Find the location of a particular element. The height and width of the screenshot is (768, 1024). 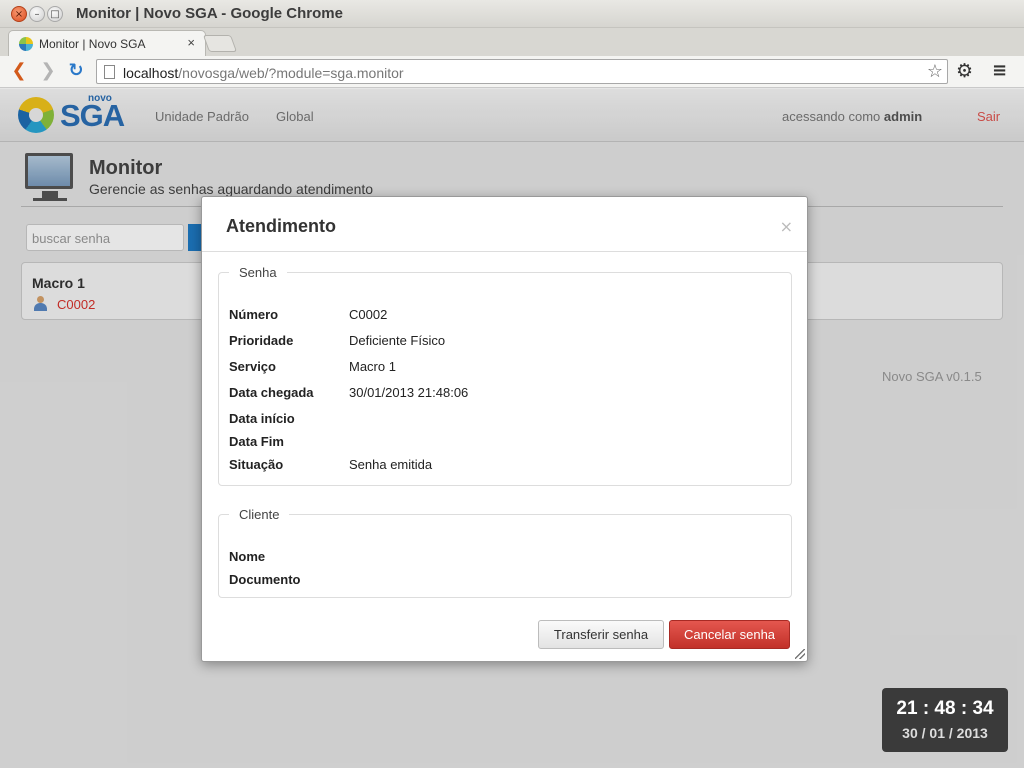

modal-header-divider is located at coordinates (504, 251).